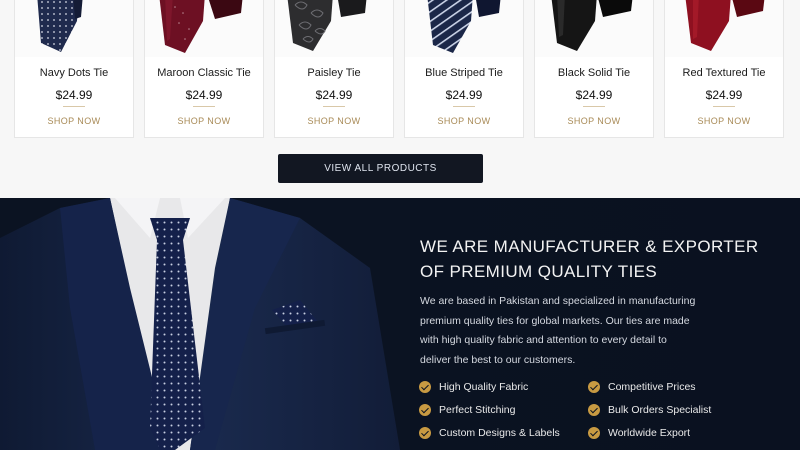 This screenshot has width=800, height=450. What do you see at coordinates (204, 28) in the screenshot?
I see `product-image-maroon-classic-tie` at bounding box center [204, 28].